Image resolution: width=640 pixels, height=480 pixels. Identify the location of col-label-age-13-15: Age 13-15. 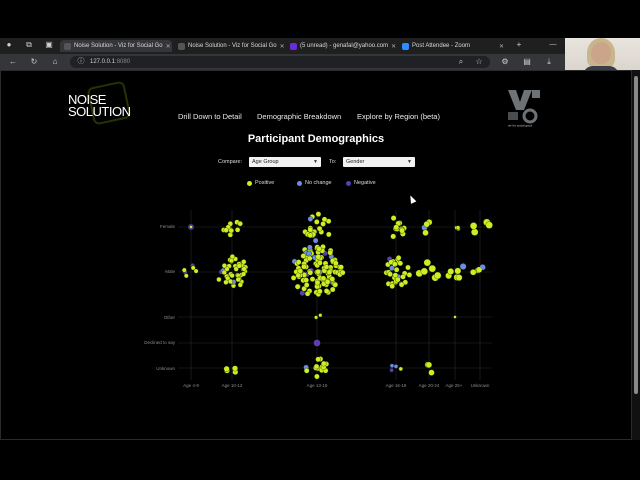
(317, 385).